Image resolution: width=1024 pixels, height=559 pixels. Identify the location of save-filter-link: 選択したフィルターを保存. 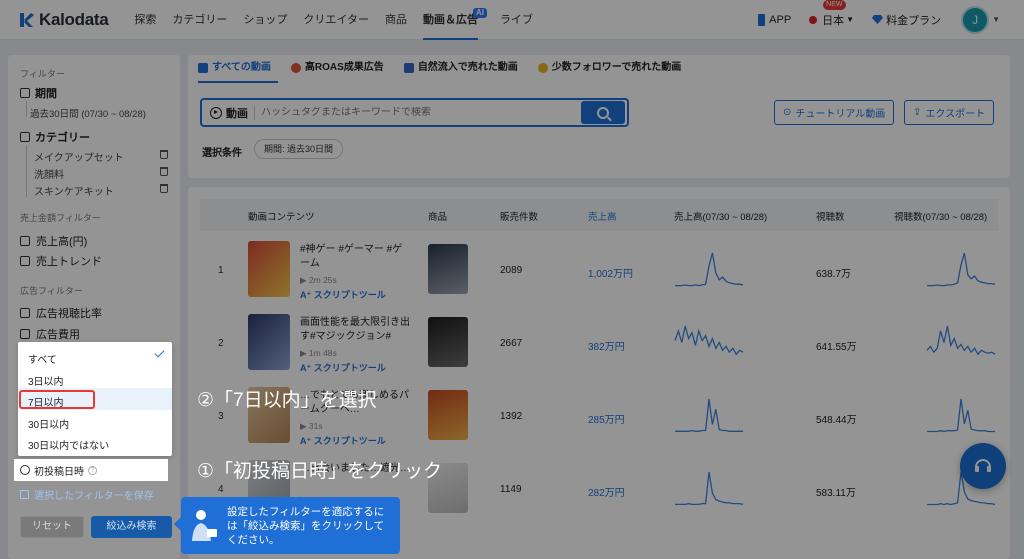
(87, 494).